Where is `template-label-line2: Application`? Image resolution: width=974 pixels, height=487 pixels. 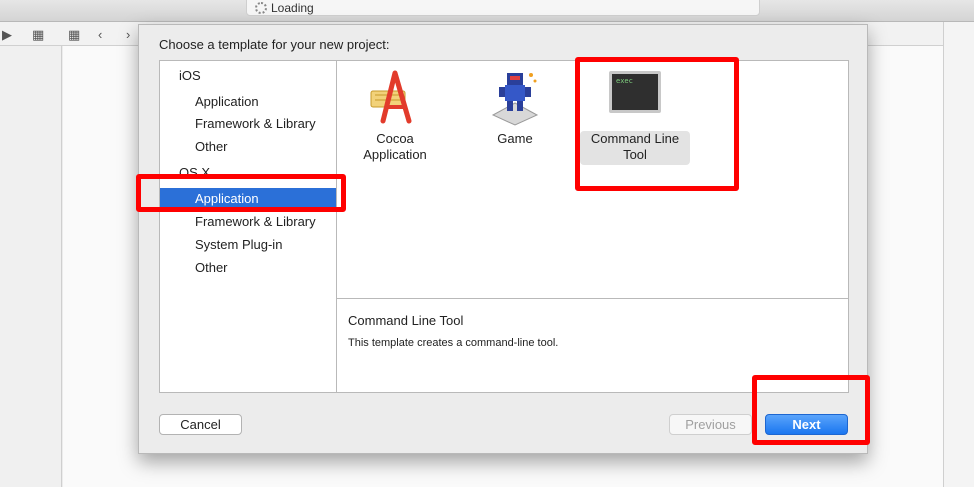
template-label-line2: Application is located at coordinates (395, 154).